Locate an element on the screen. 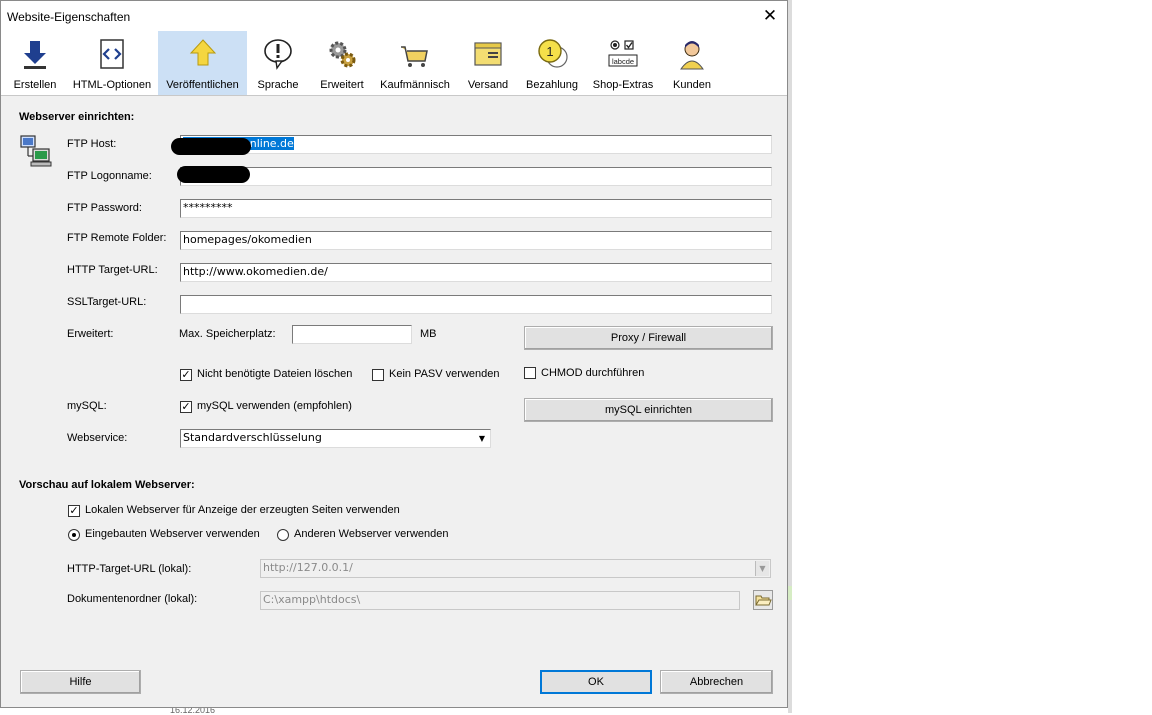 Image resolution: width=1152 pixels, height=715 pixels. tab-shop-extras: labcde Shop-Extras is located at coordinates (623, 63).